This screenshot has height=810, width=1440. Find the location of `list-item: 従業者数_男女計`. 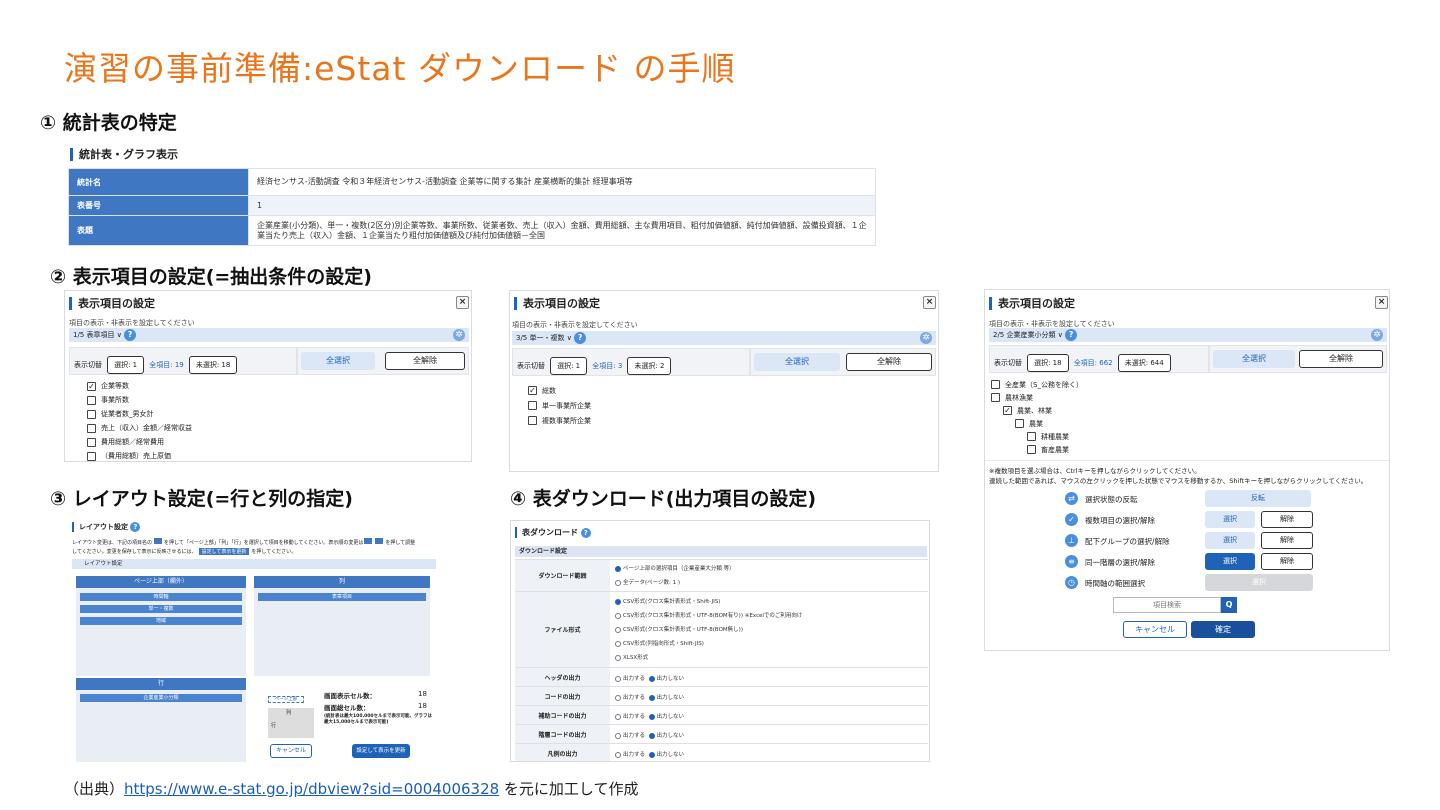

list-item: 従業者数_男女計 is located at coordinates (139, 414).